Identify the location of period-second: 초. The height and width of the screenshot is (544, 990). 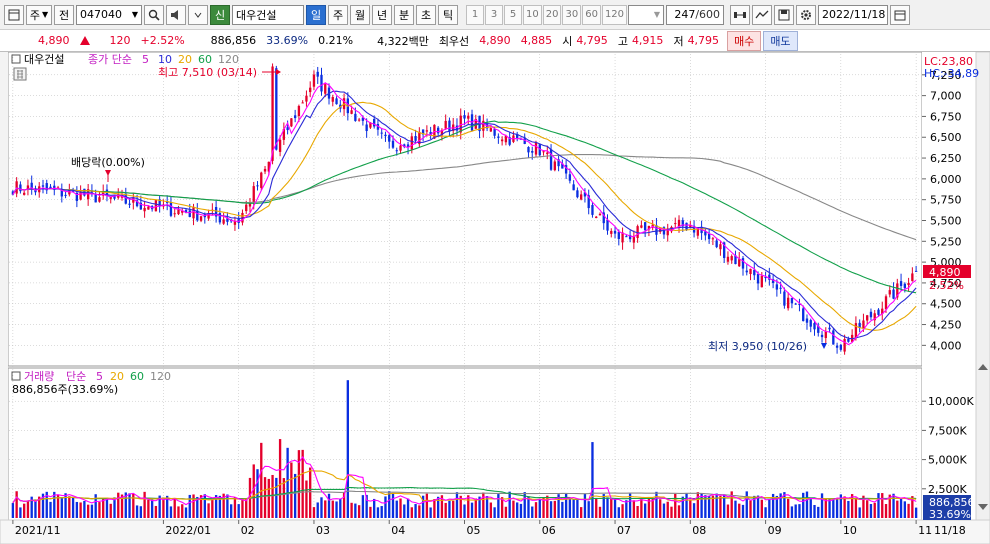
(426, 14).